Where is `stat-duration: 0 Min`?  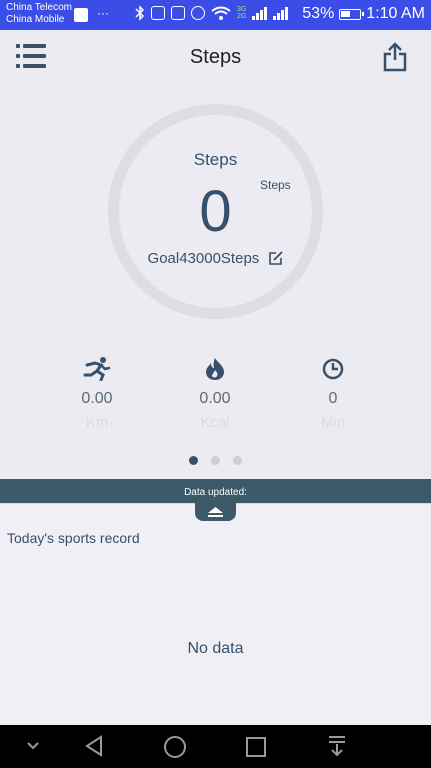 stat-duration: 0 Min is located at coordinates (333, 393).